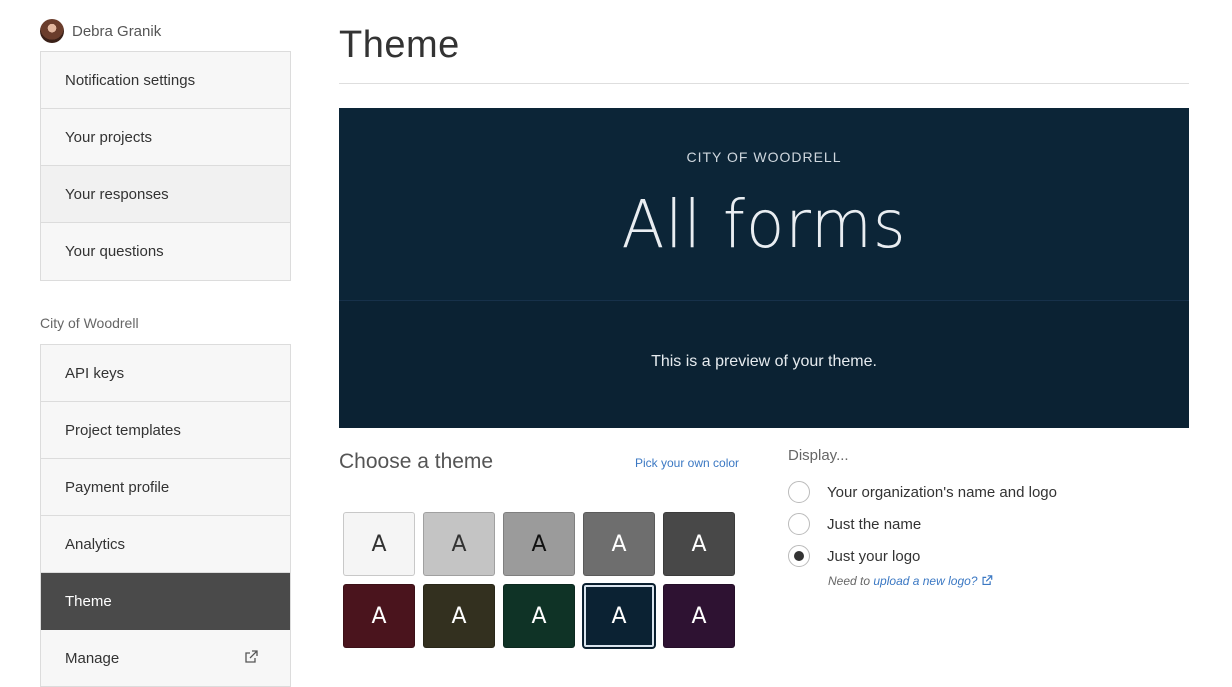 The height and width of the screenshot is (687, 1232). I want to click on user-name: Debra Granik, so click(117, 31).